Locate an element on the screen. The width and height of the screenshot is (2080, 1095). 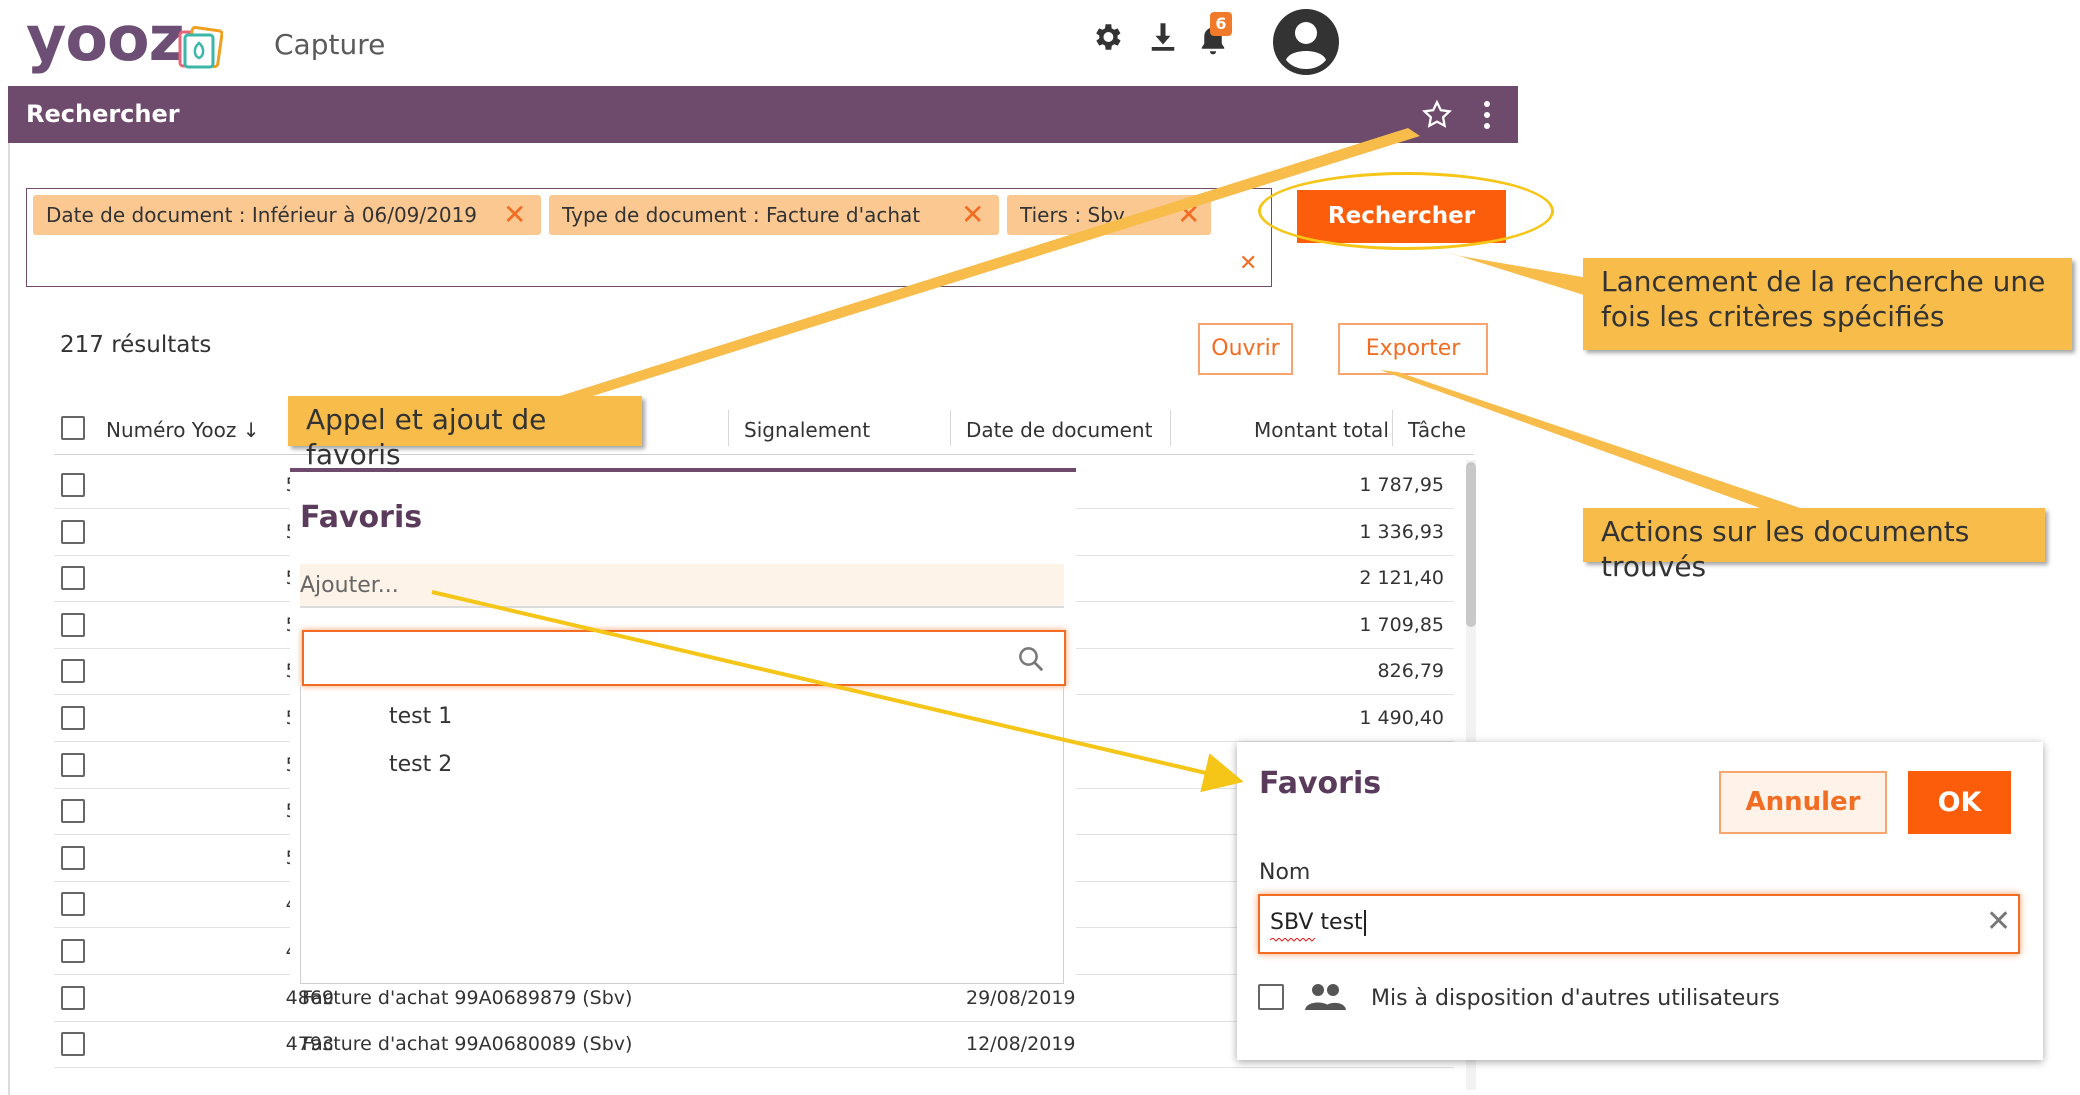
column-header-montant: Montant total is located at coordinates (1321, 430).